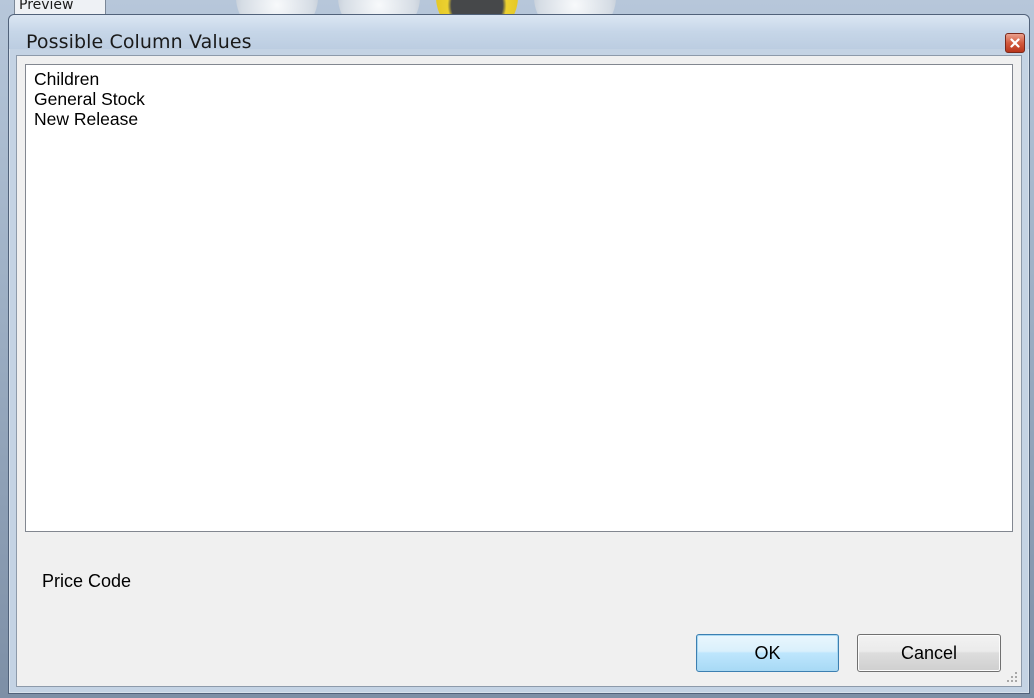  I want to click on cancel-button: Cancel, so click(929, 653).